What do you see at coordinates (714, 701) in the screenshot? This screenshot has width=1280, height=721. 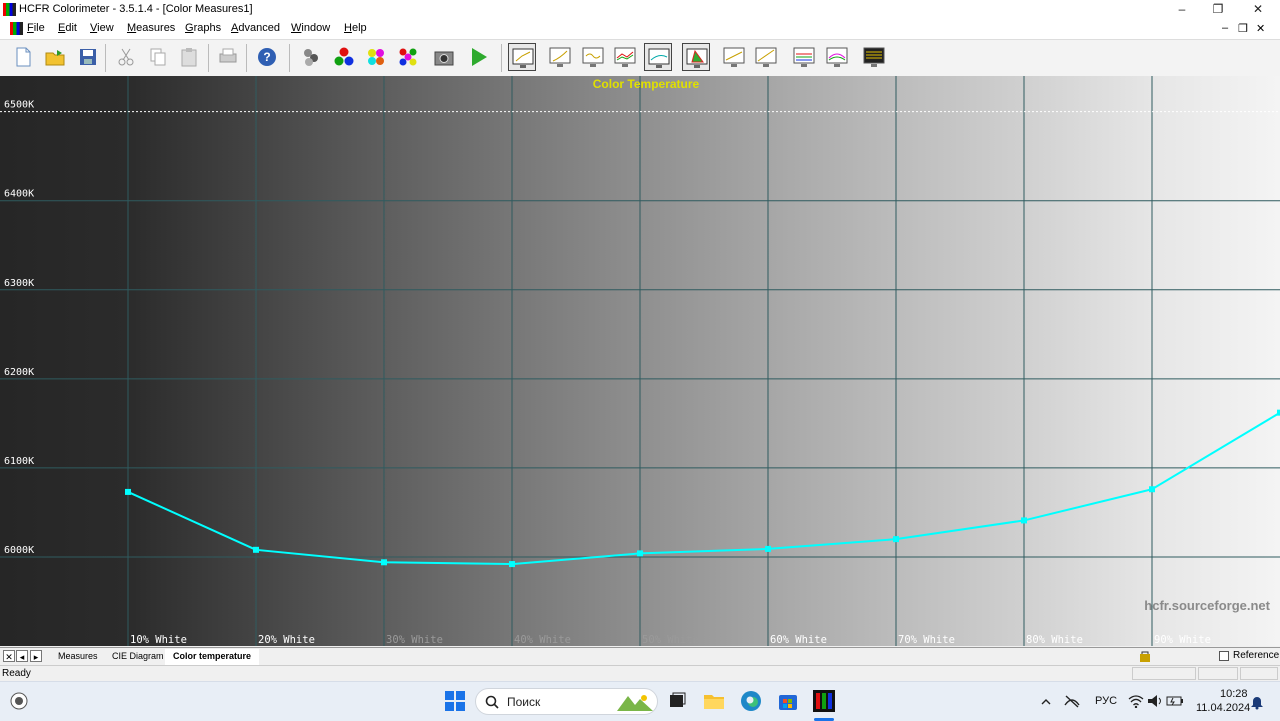 I see `file-explorer-icon` at bounding box center [714, 701].